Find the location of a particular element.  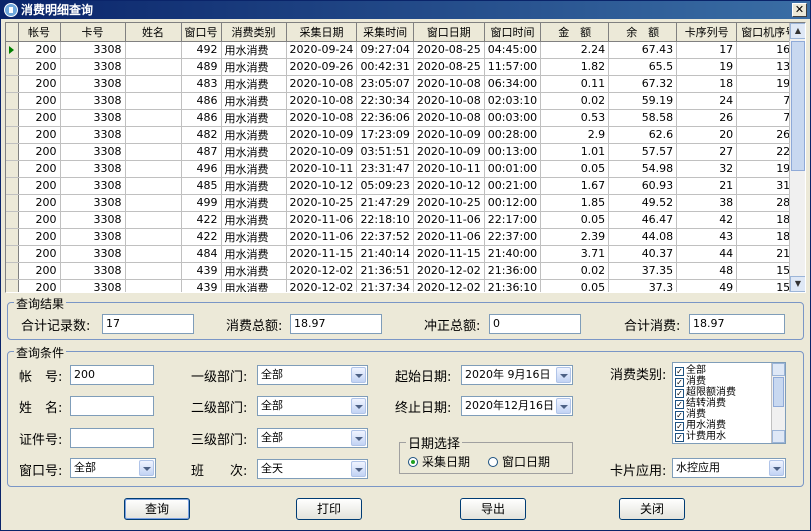

table-cell: 22:17:00 is located at coordinates (513, 220).